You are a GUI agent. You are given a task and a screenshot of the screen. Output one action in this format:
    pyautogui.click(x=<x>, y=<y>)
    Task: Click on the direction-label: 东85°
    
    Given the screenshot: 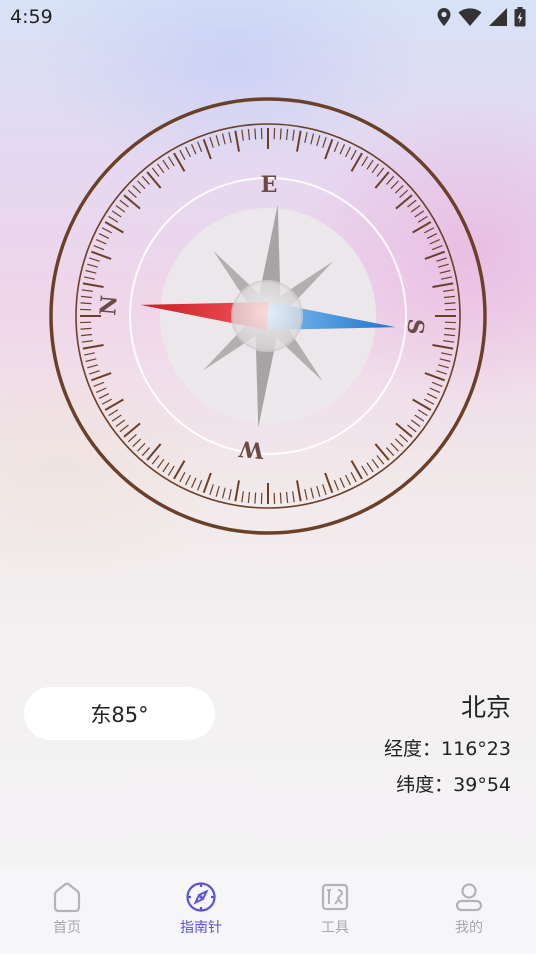 What is the action you would take?
    pyautogui.click(x=119, y=714)
    